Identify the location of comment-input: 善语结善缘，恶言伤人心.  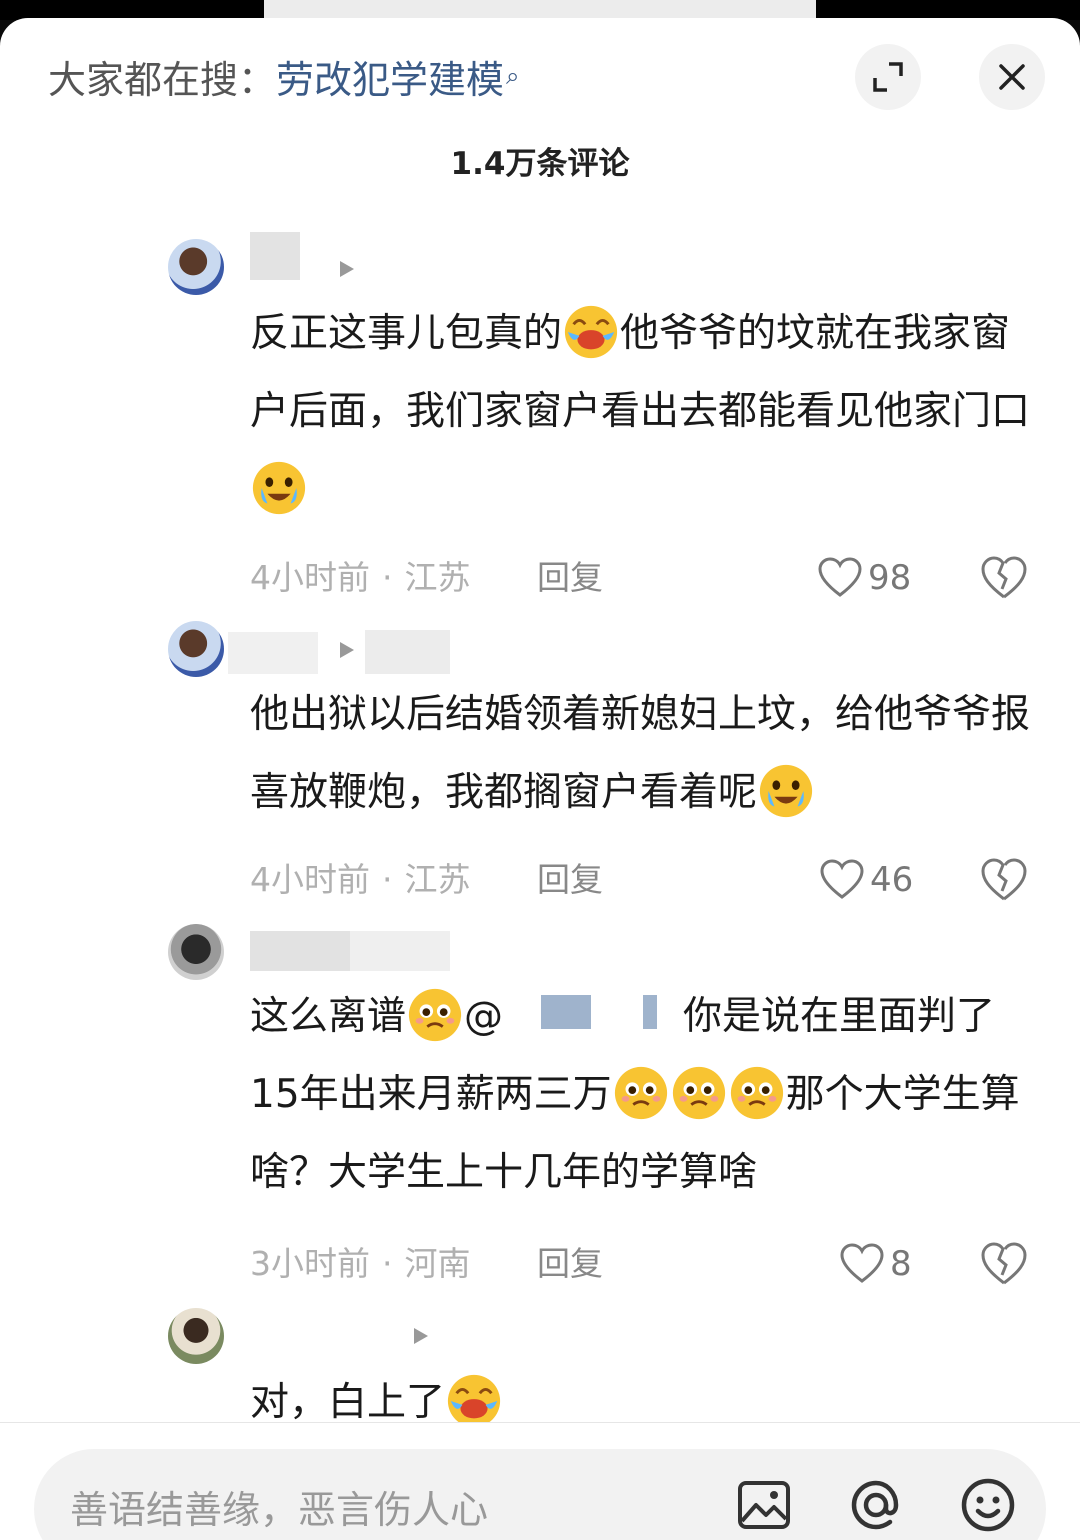
(540, 1494).